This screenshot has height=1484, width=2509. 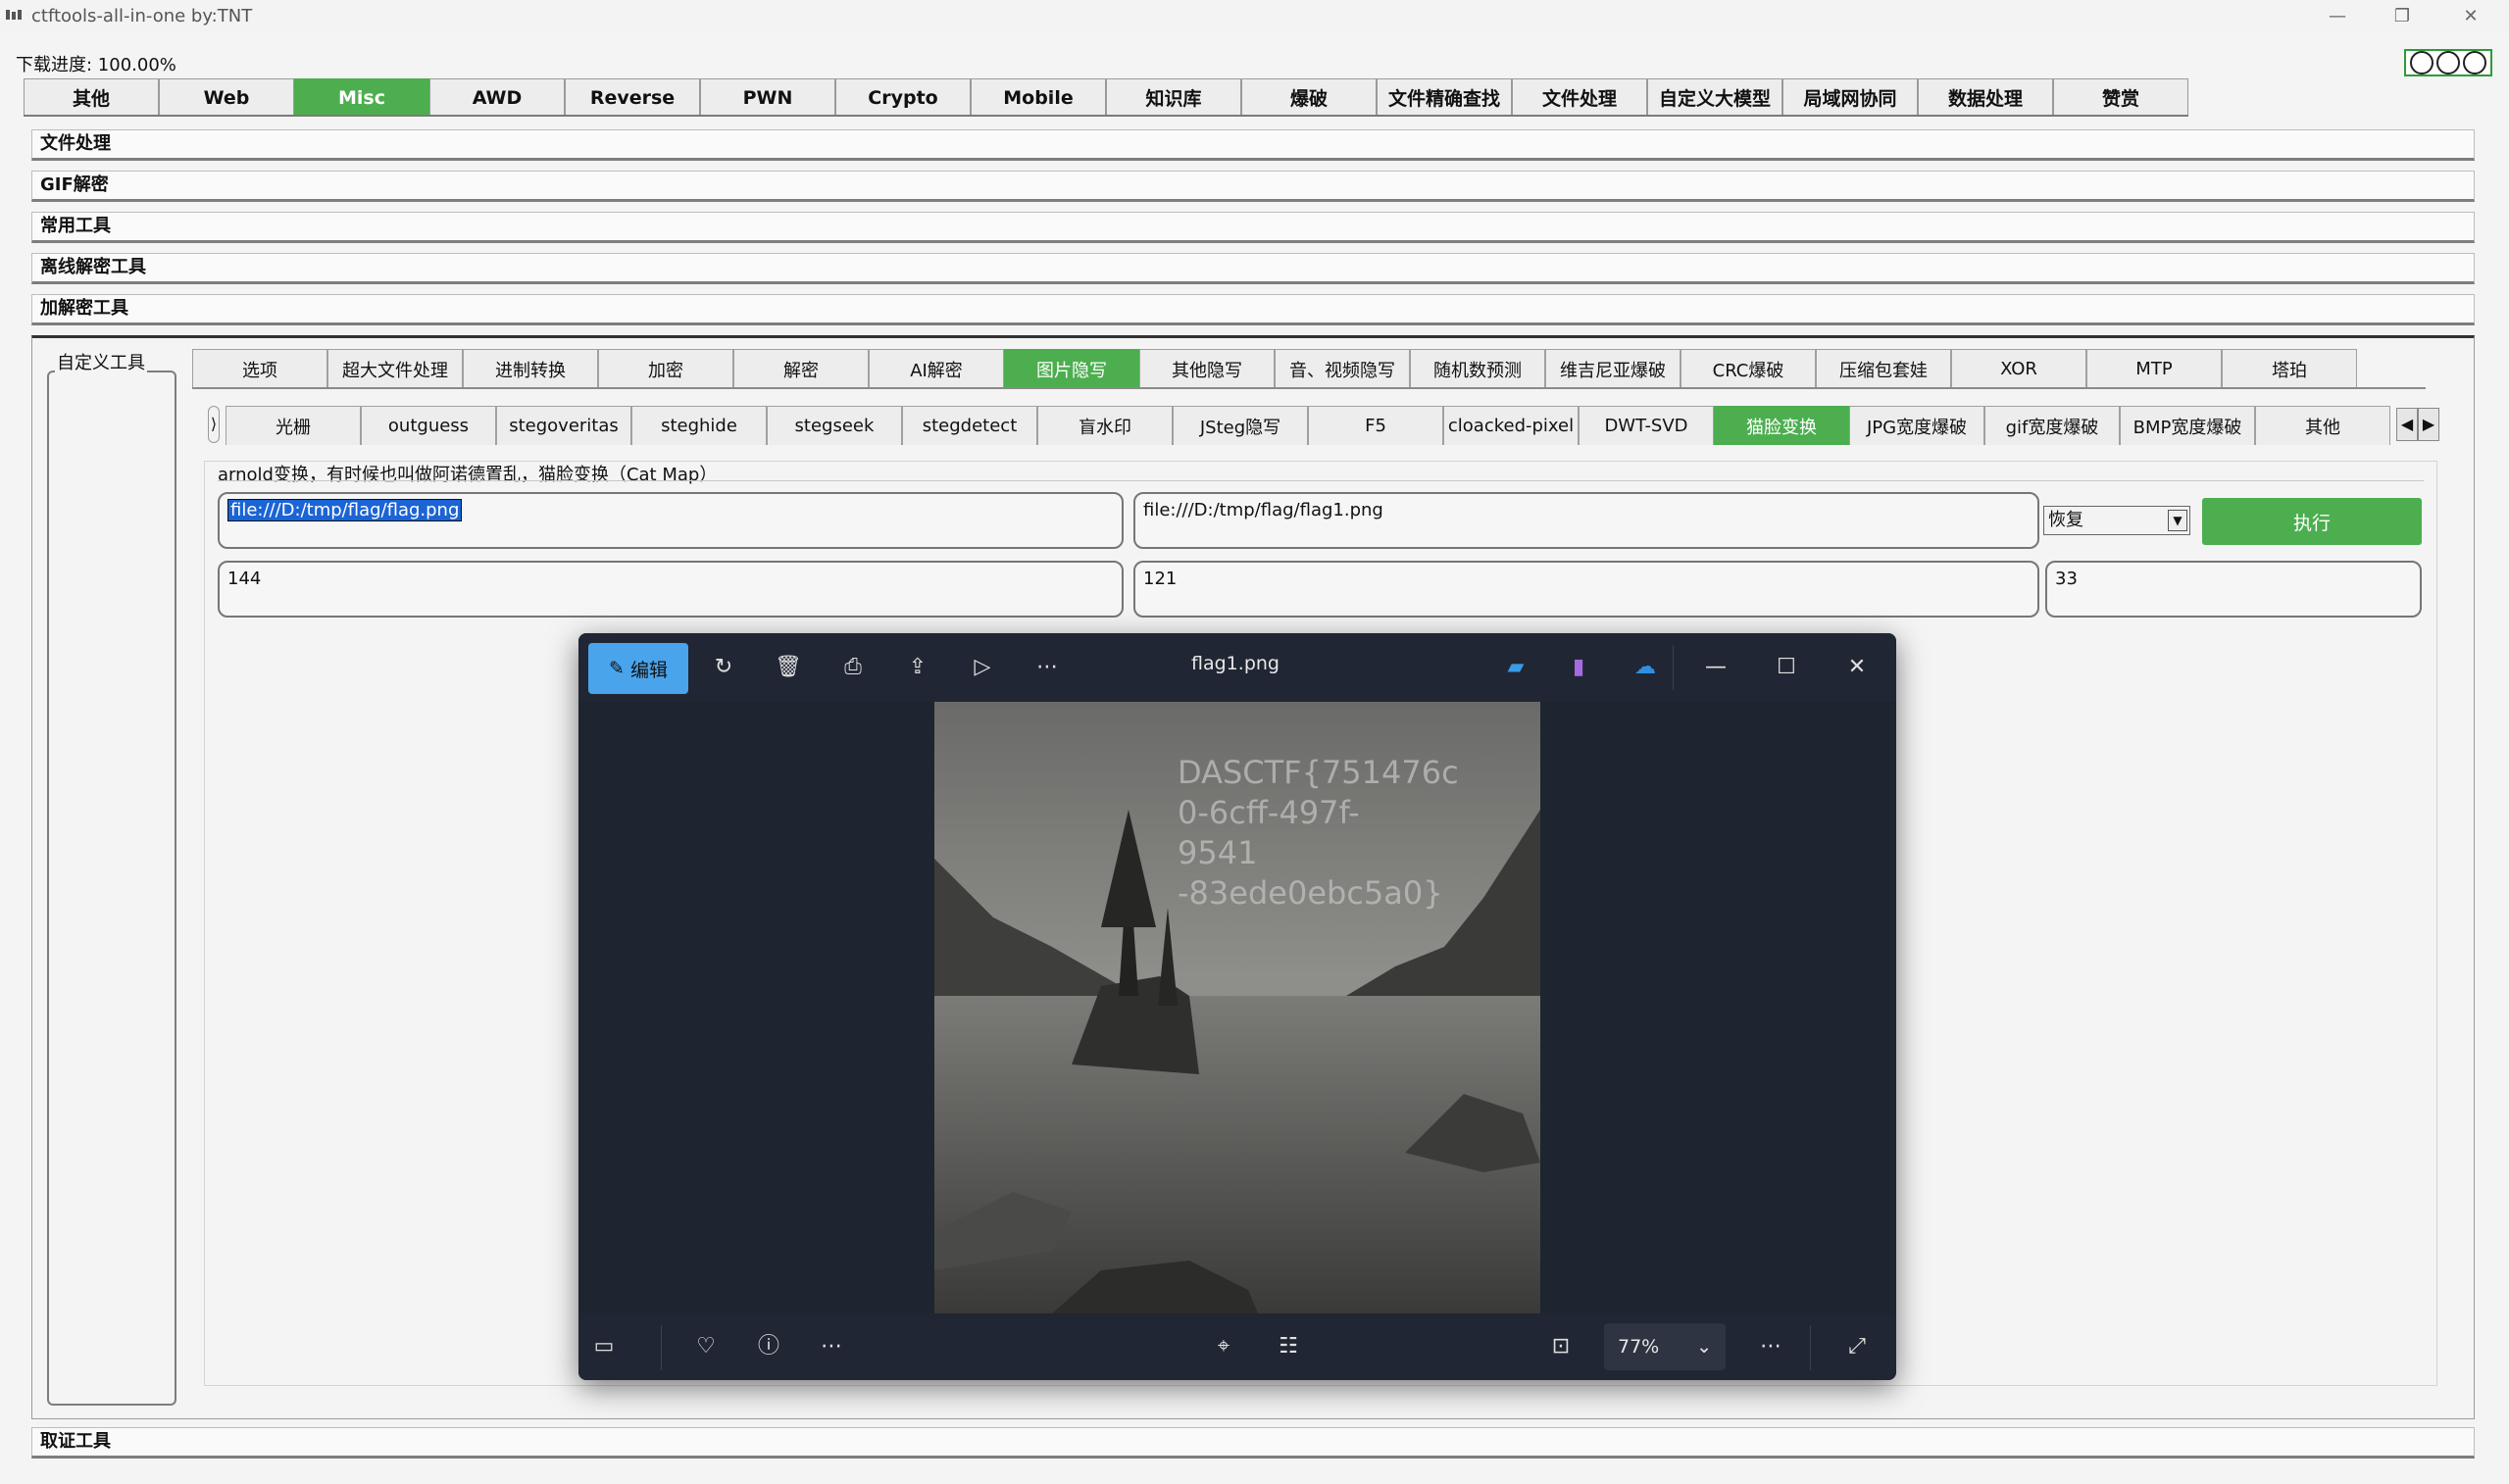 What do you see at coordinates (2116, 520) in the screenshot?
I see `mode-select: 恢复 ▼` at bounding box center [2116, 520].